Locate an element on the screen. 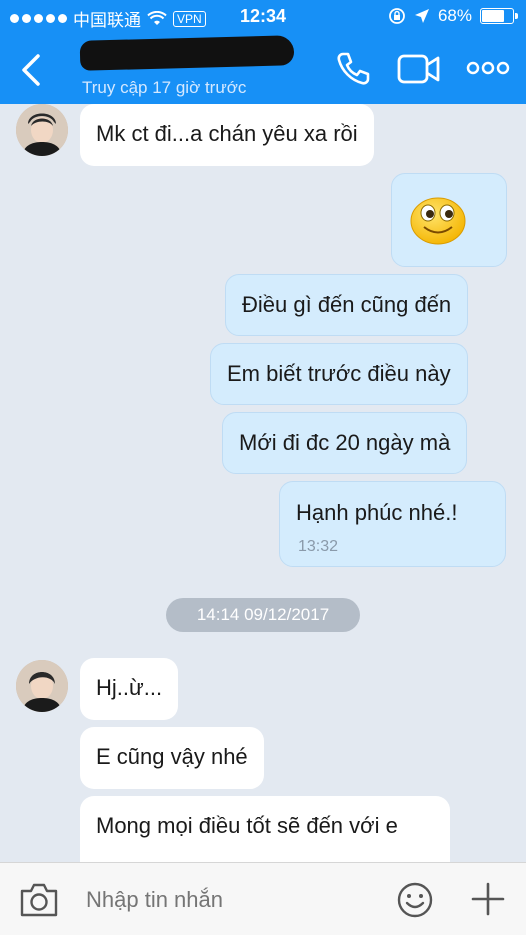 The width and height of the screenshot is (526, 935). message-text: E cũng vậy nhé is located at coordinates (172, 756).